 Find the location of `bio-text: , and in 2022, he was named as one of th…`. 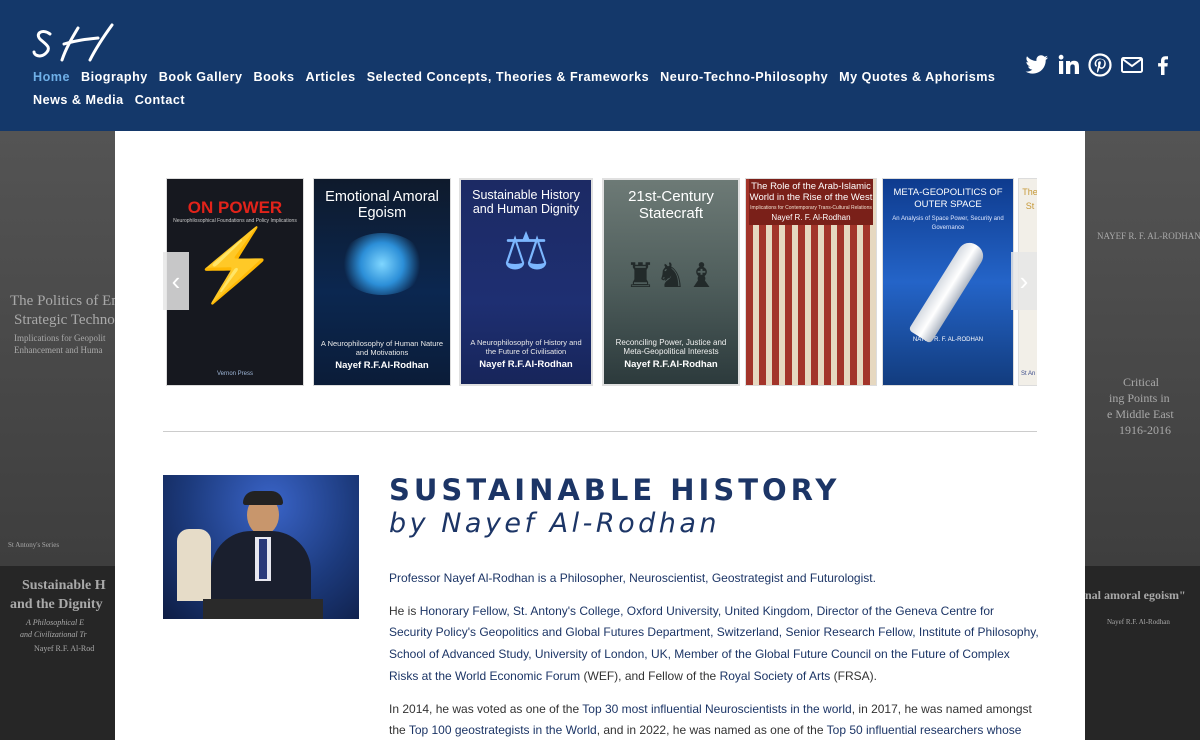

bio-text: , and in 2022, he was named as one of th… is located at coordinates (711, 730).